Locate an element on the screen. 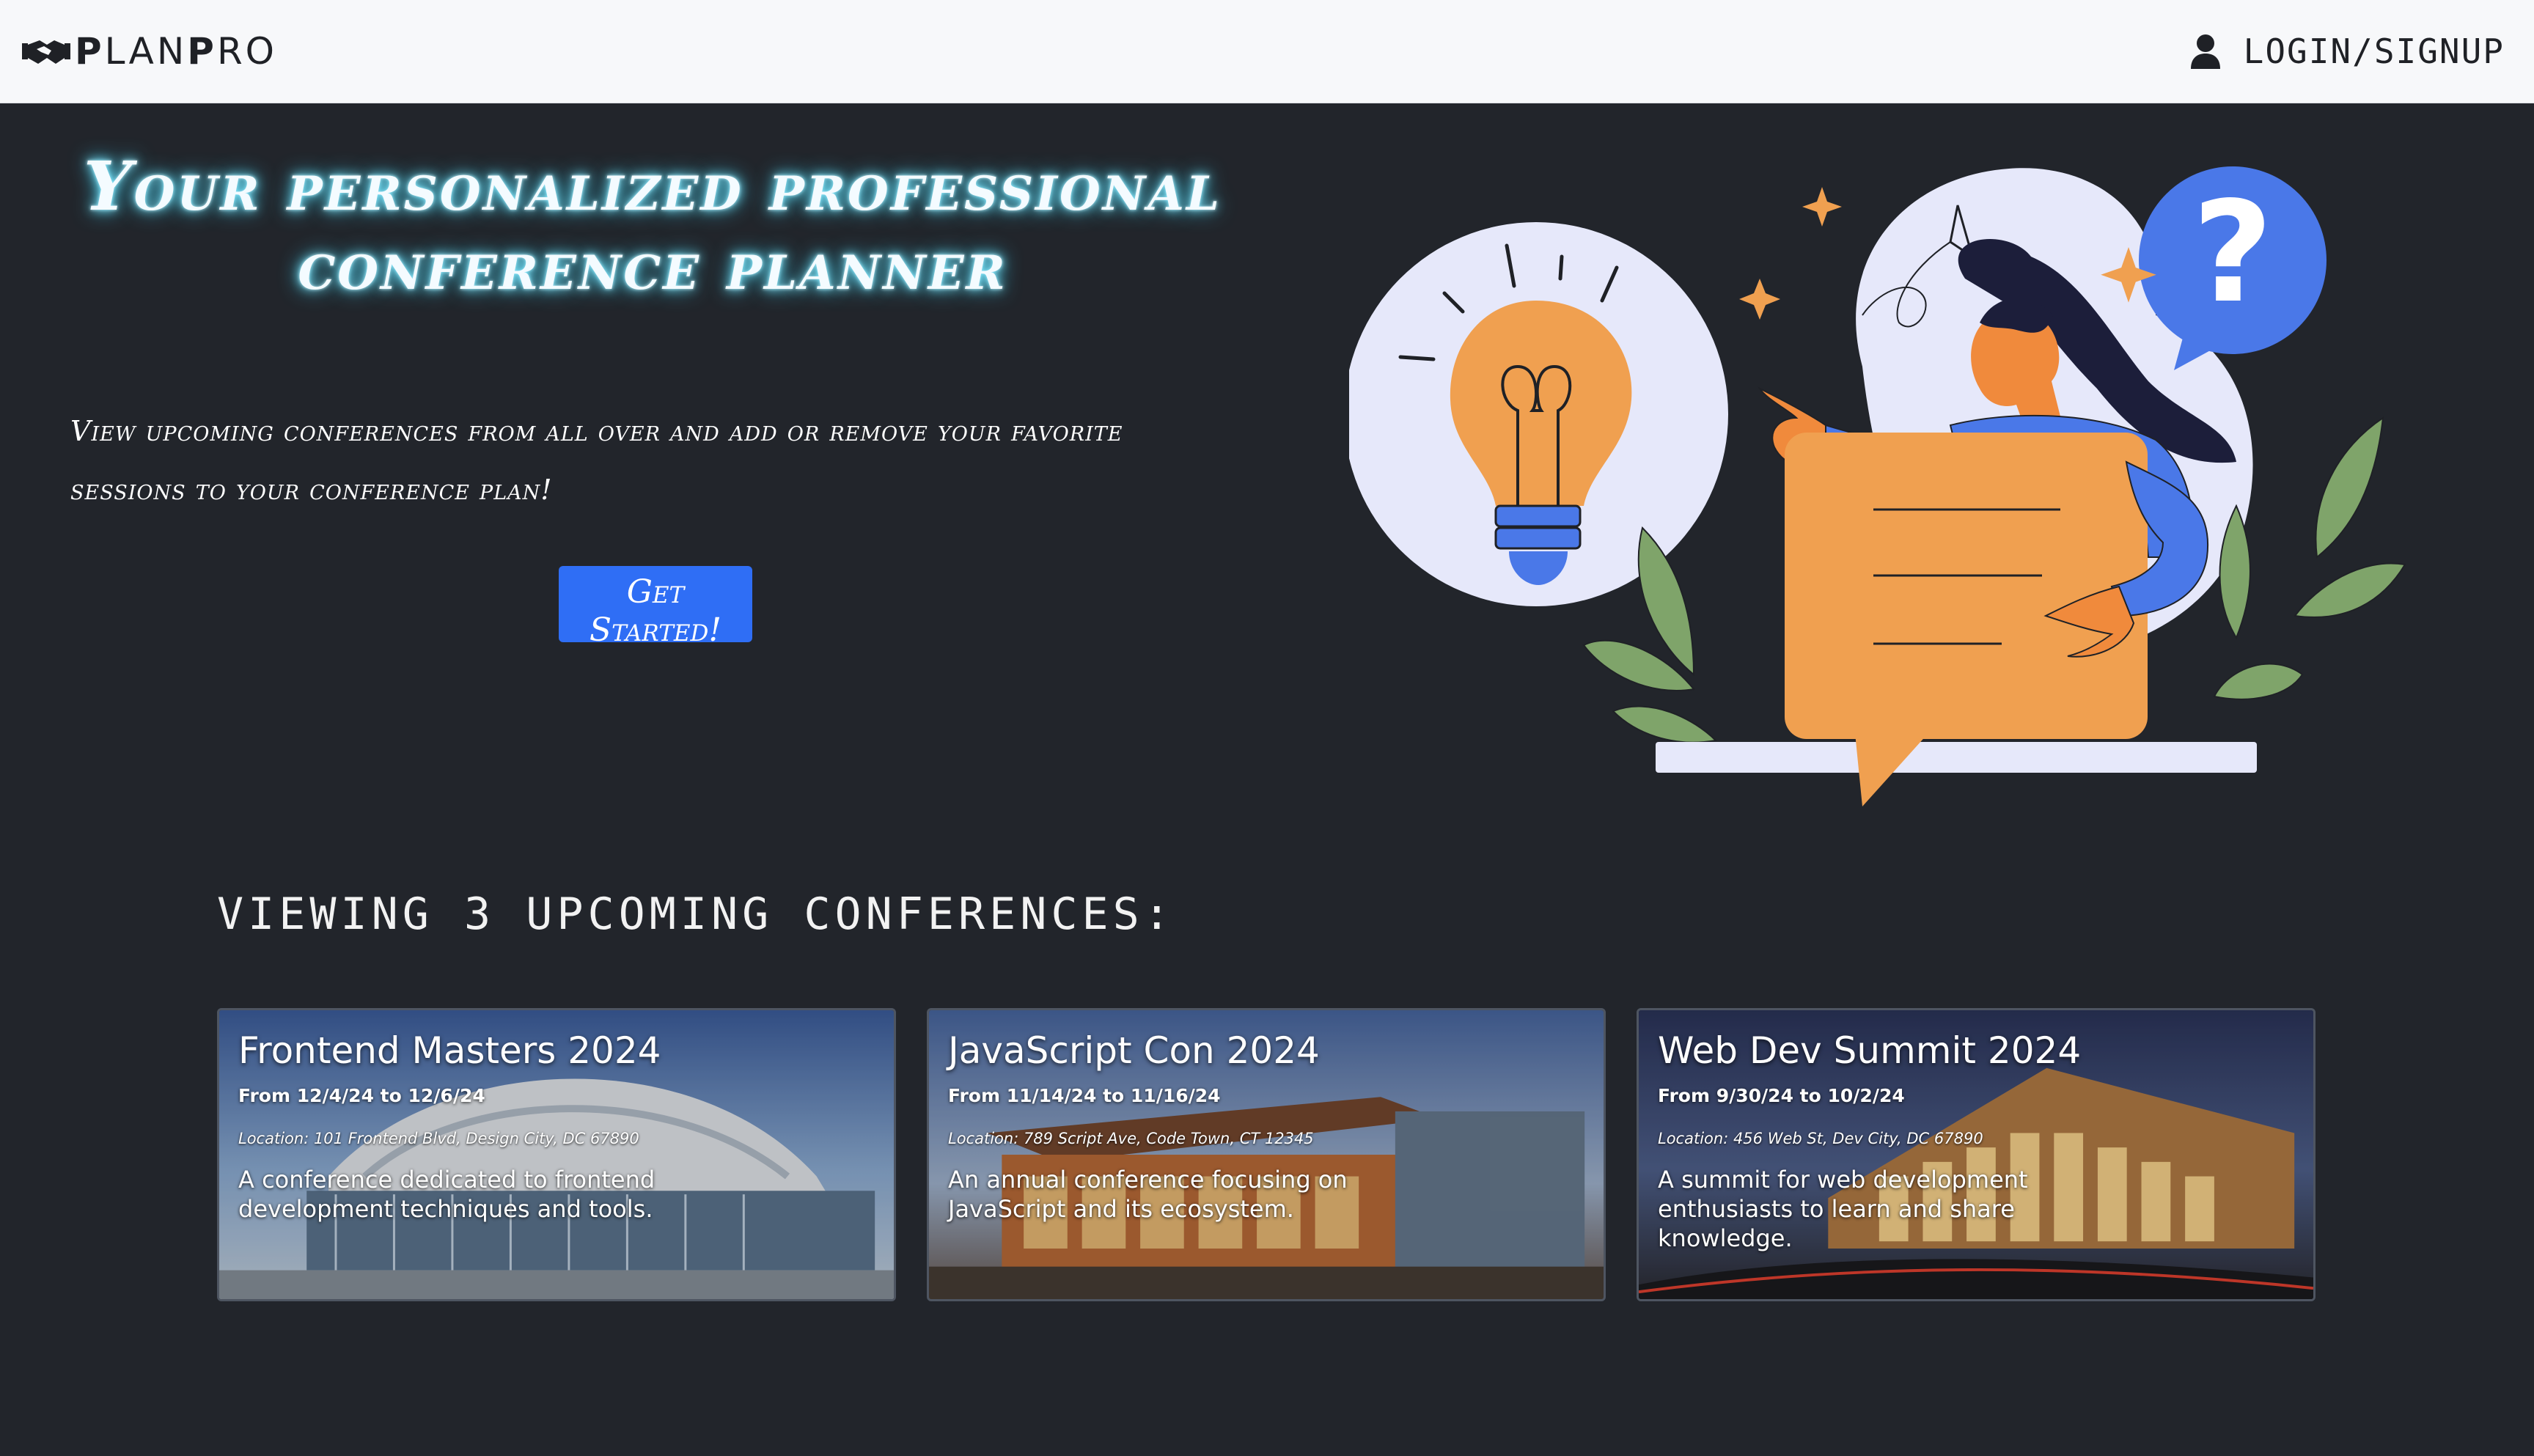  brand-logo-link: PLANPRO is located at coordinates (149, 51).